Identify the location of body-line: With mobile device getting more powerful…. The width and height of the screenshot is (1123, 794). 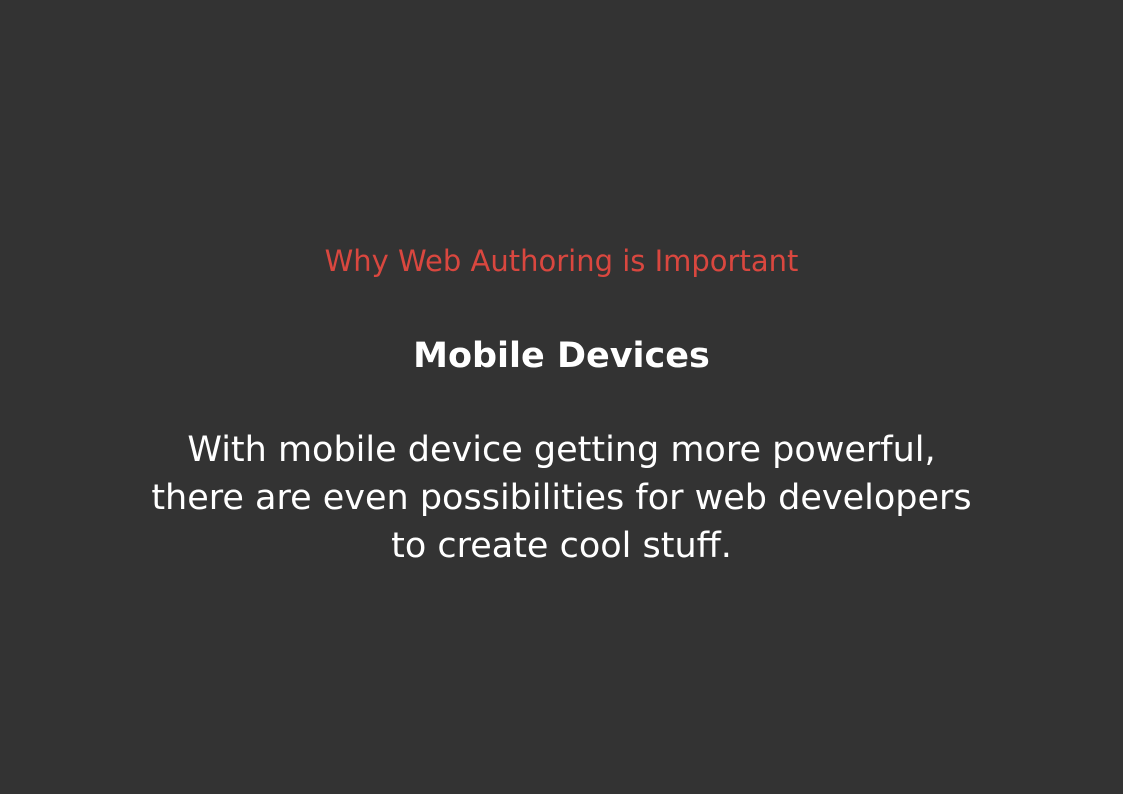
(561, 450).